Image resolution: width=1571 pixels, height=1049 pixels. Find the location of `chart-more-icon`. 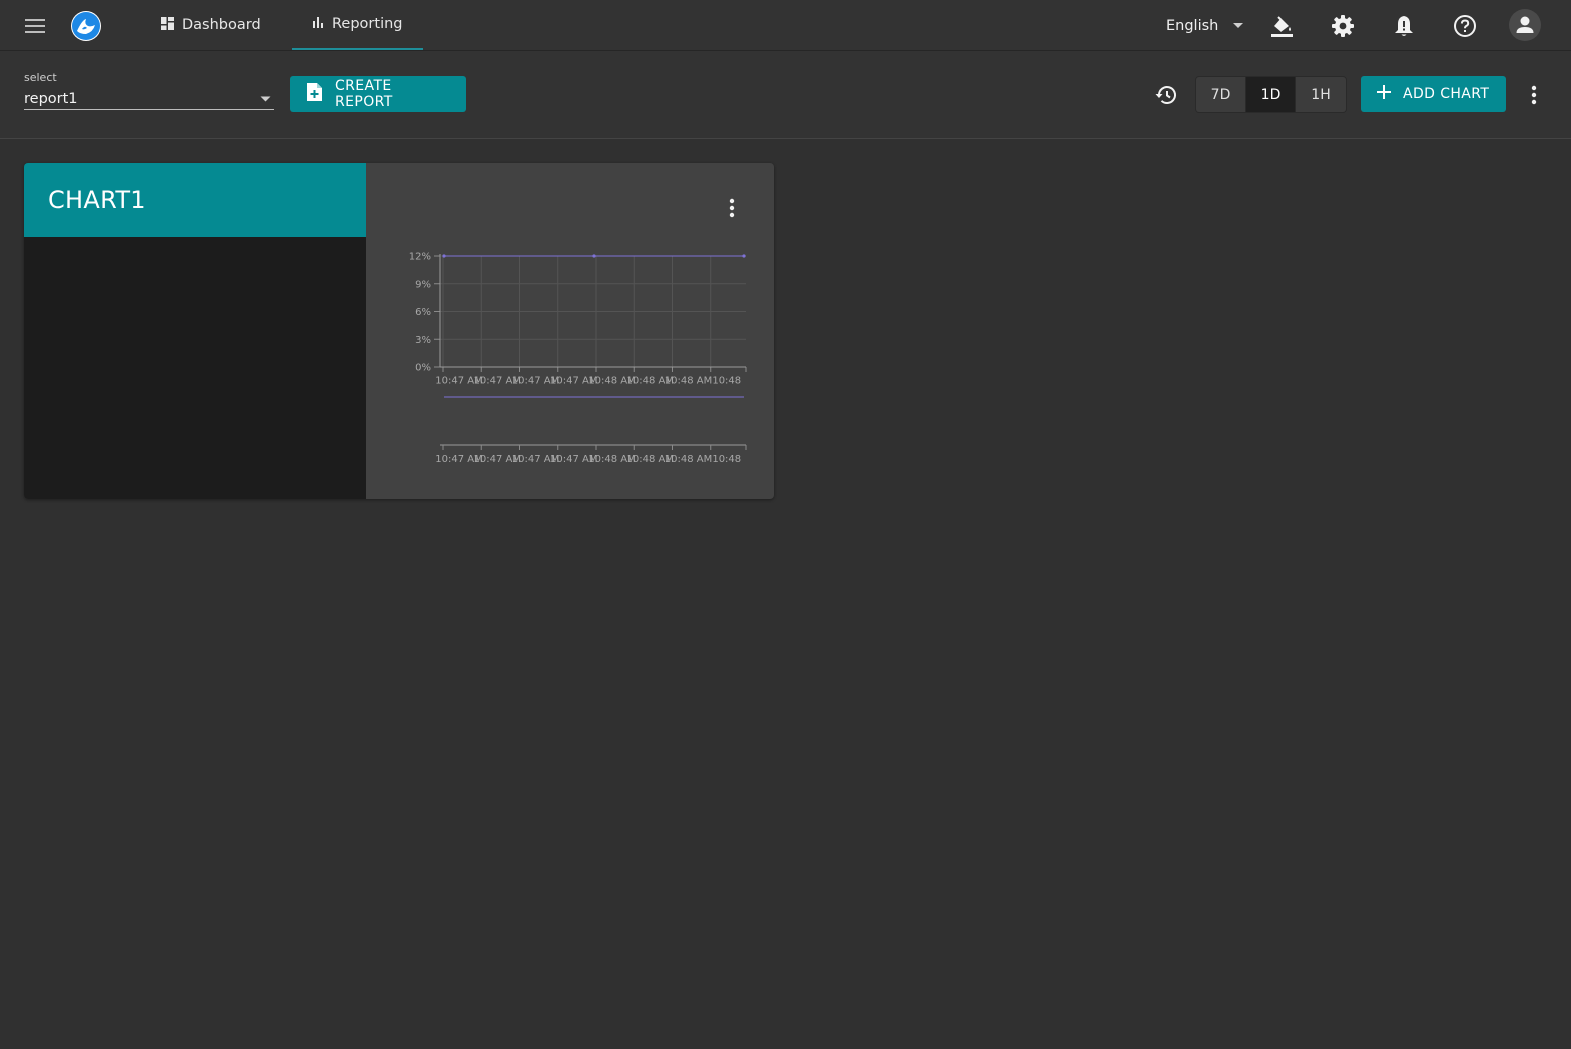

chart-more-icon is located at coordinates (732, 208).